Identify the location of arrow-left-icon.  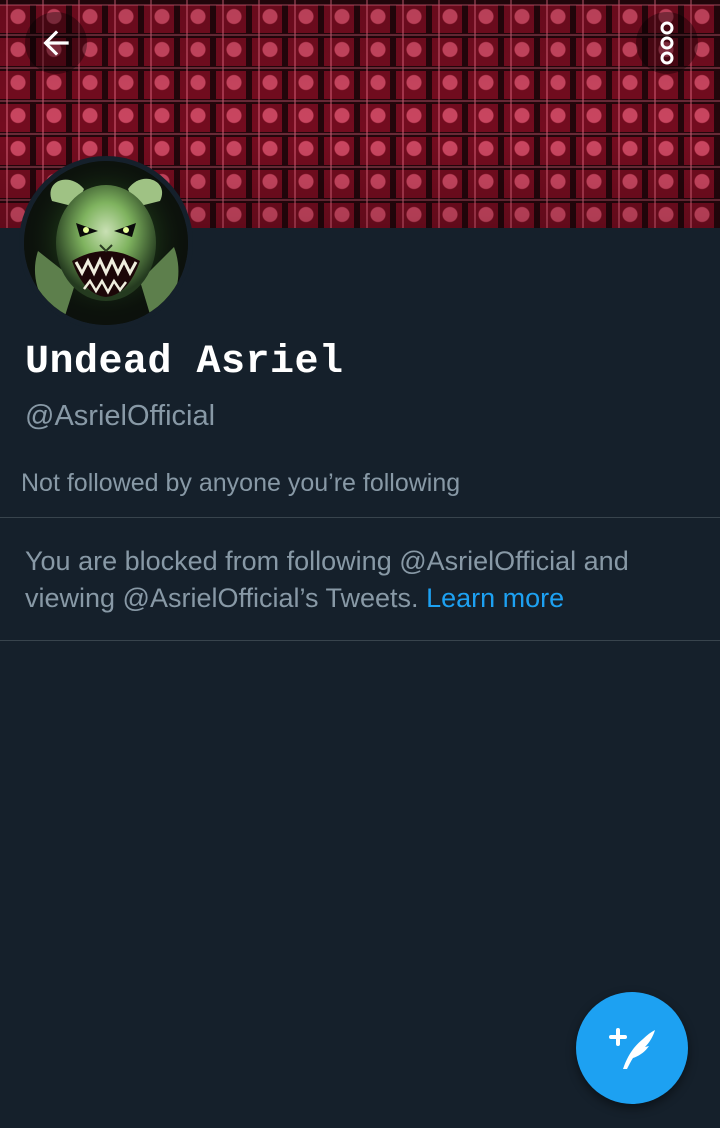
(56, 43).